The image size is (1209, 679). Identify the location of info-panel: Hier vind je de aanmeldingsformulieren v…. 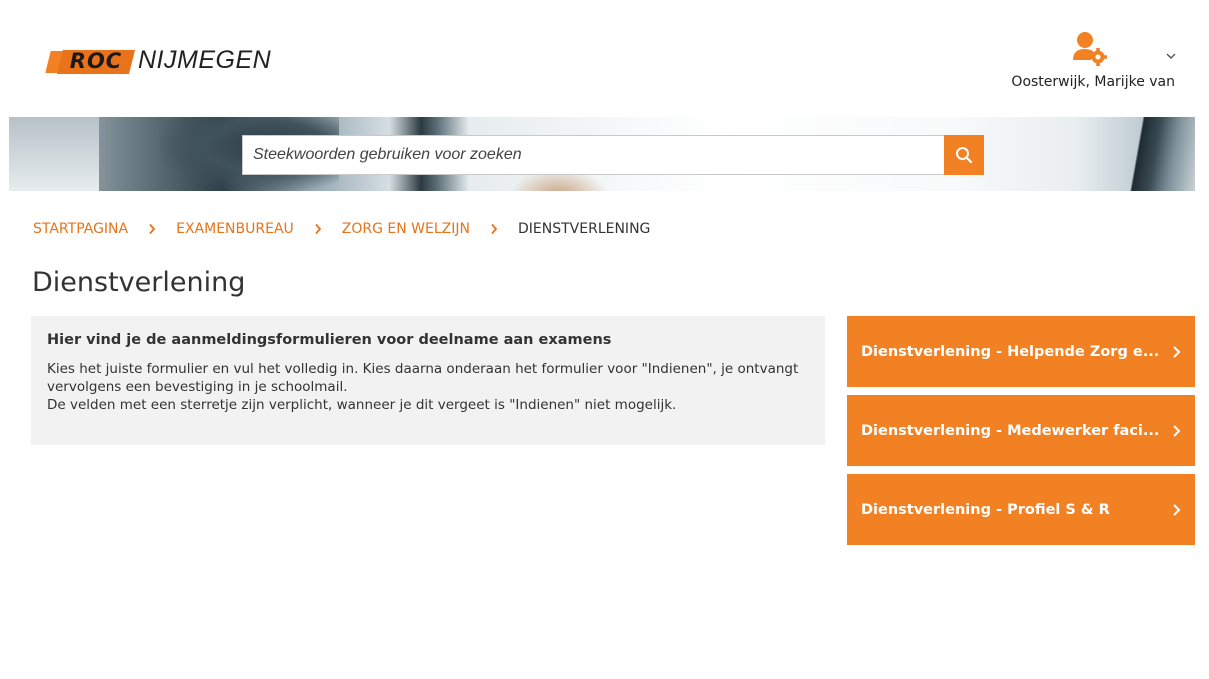
(428, 380).